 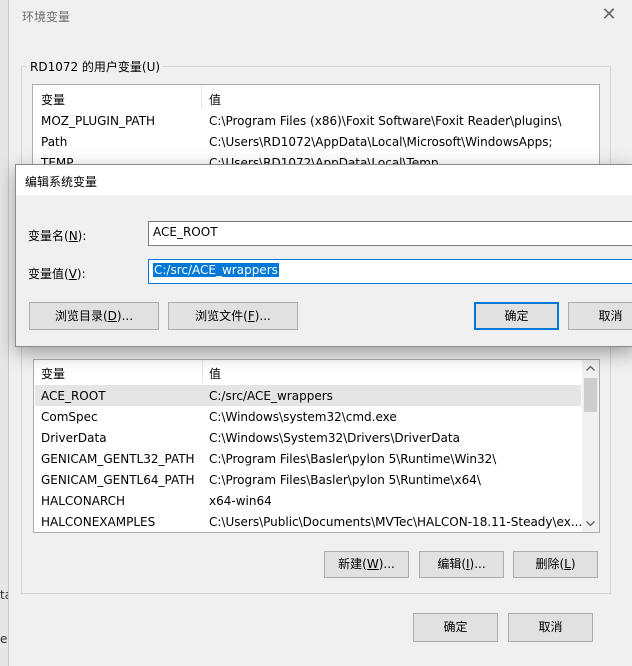 I want to click on ok-button: 确定, so click(x=455, y=627).